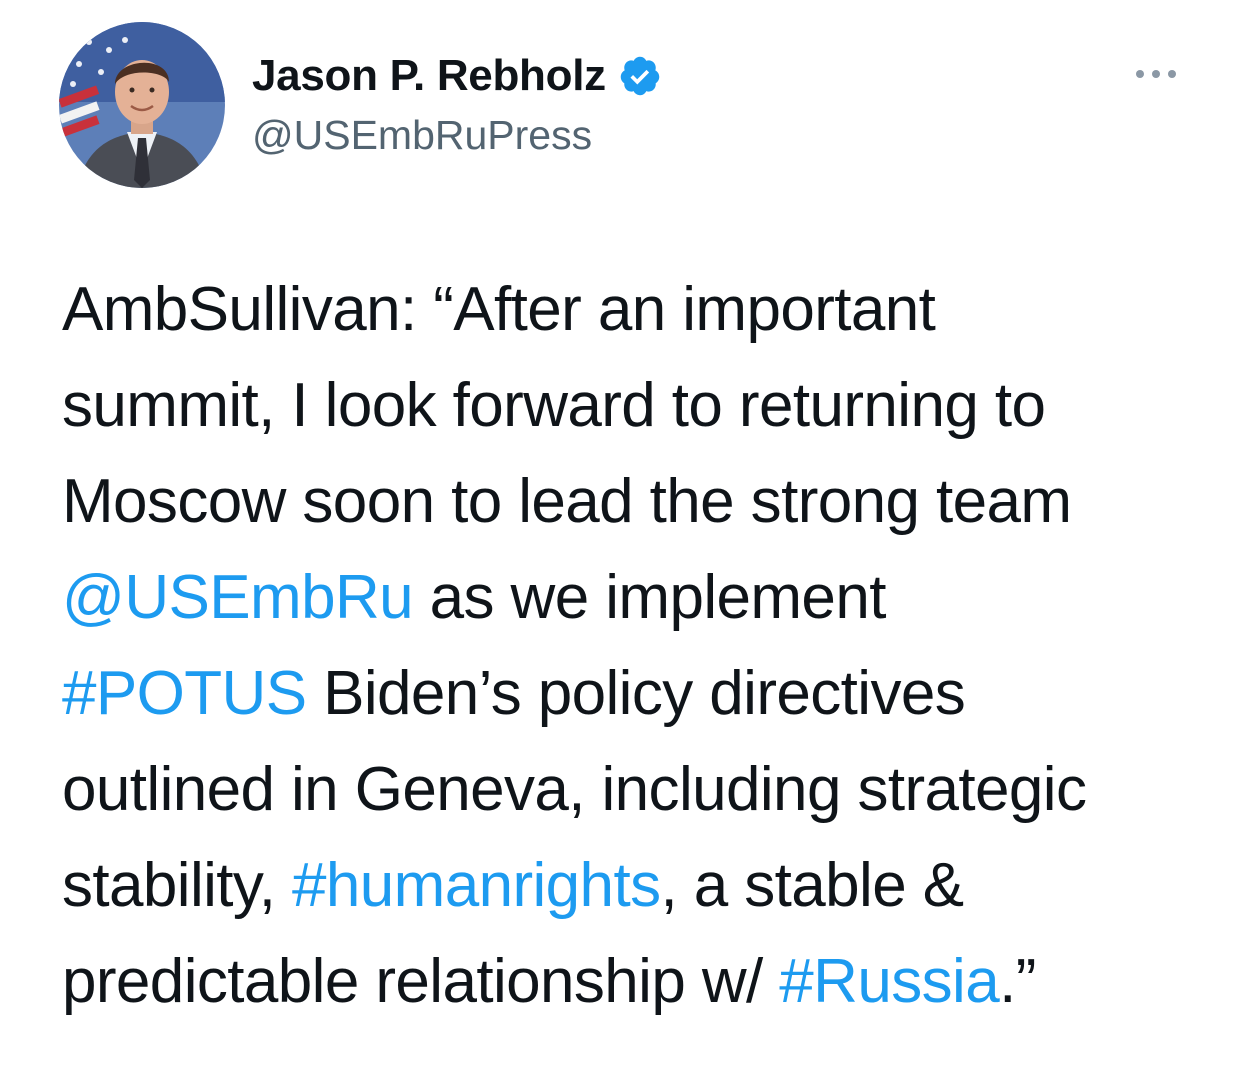  I want to click on hashtag-link: #POTUS, so click(184, 693).